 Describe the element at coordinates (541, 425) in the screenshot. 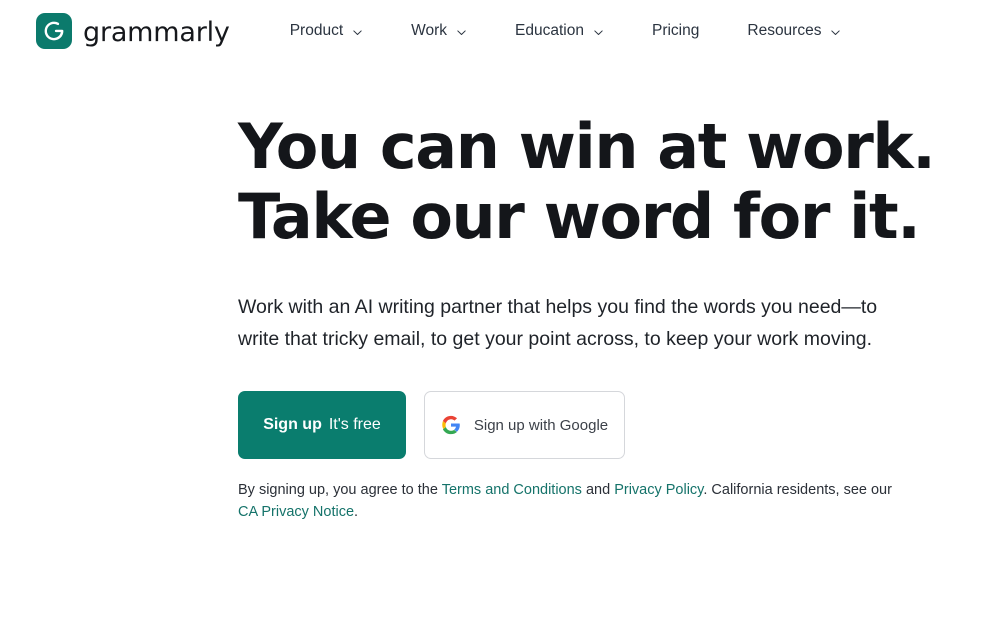

I see `sign-up-with-google-label: Sign up with Google` at that location.